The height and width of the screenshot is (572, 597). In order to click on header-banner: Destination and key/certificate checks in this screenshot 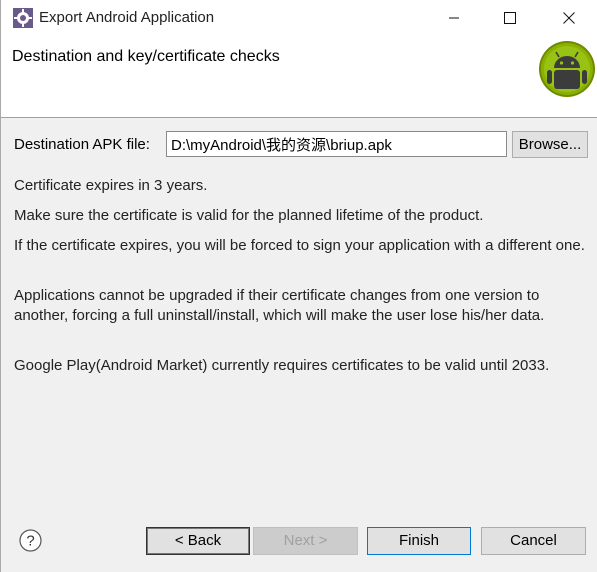, I will do `click(299, 77)`.